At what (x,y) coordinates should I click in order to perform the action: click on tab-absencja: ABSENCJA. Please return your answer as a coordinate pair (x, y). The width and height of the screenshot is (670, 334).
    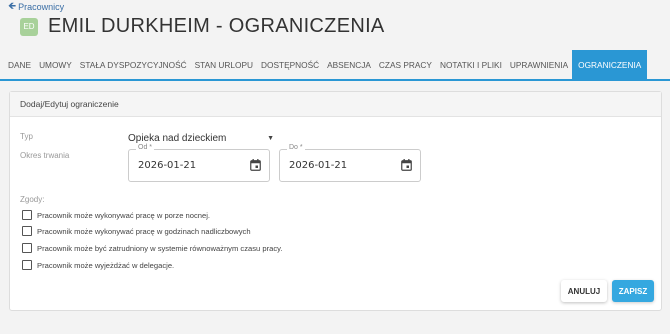
    Looking at the image, I should click on (349, 64).